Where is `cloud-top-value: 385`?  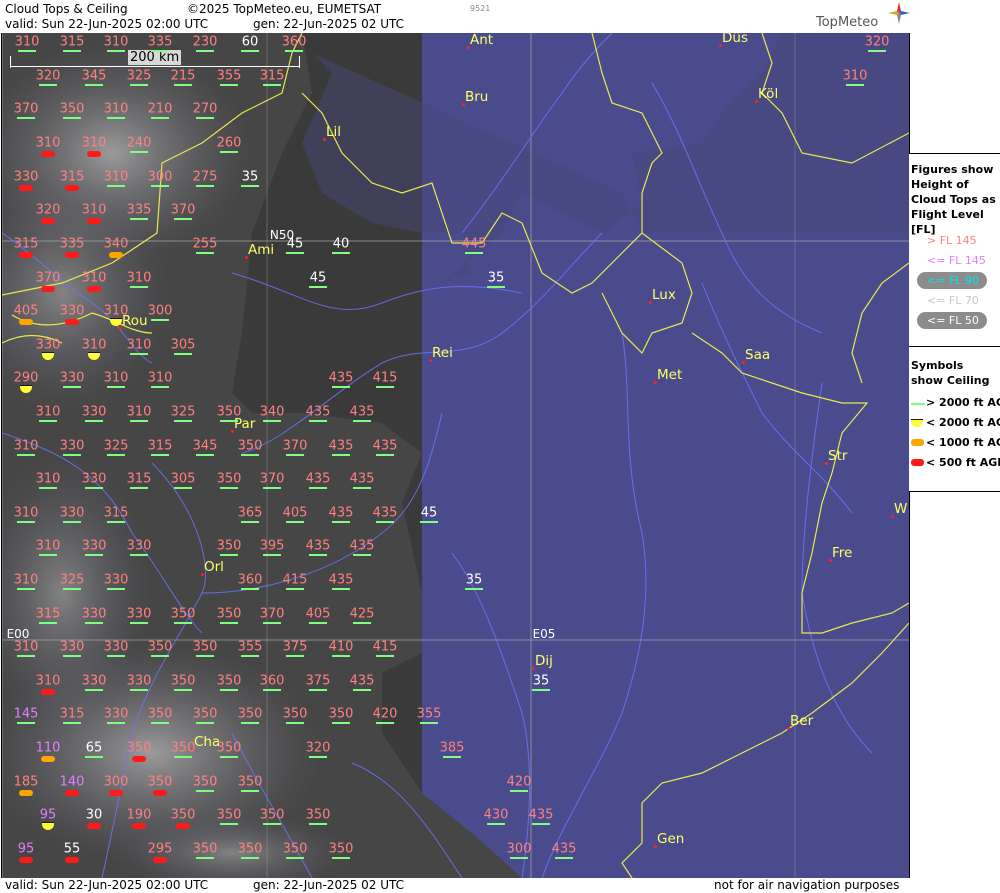 cloud-top-value: 385 is located at coordinates (452, 748).